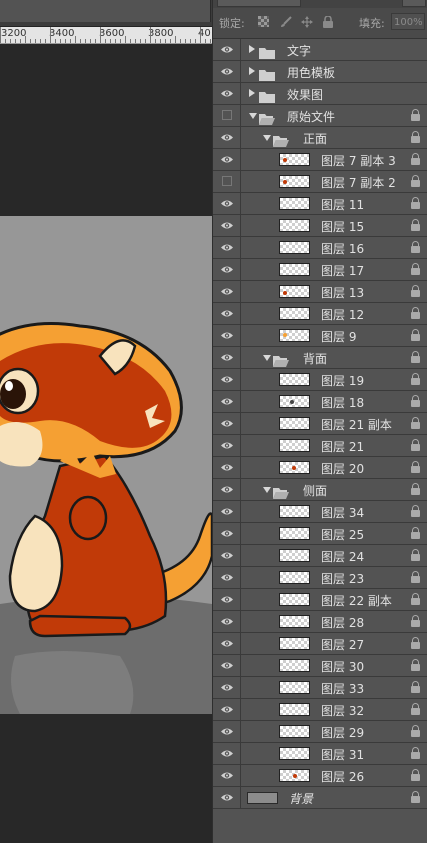  What do you see at coordinates (320, 688) in the screenshot?
I see `layer-row: 图层 33` at bounding box center [320, 688].